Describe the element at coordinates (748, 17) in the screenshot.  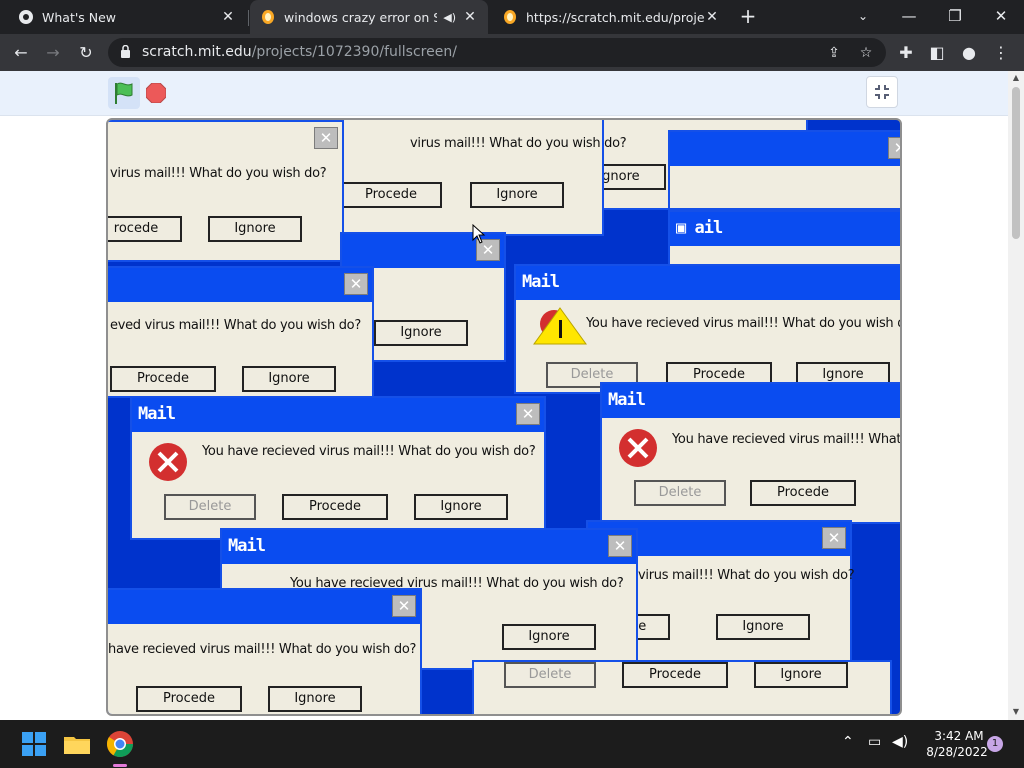
I see `new-tab-button: +` at that location.